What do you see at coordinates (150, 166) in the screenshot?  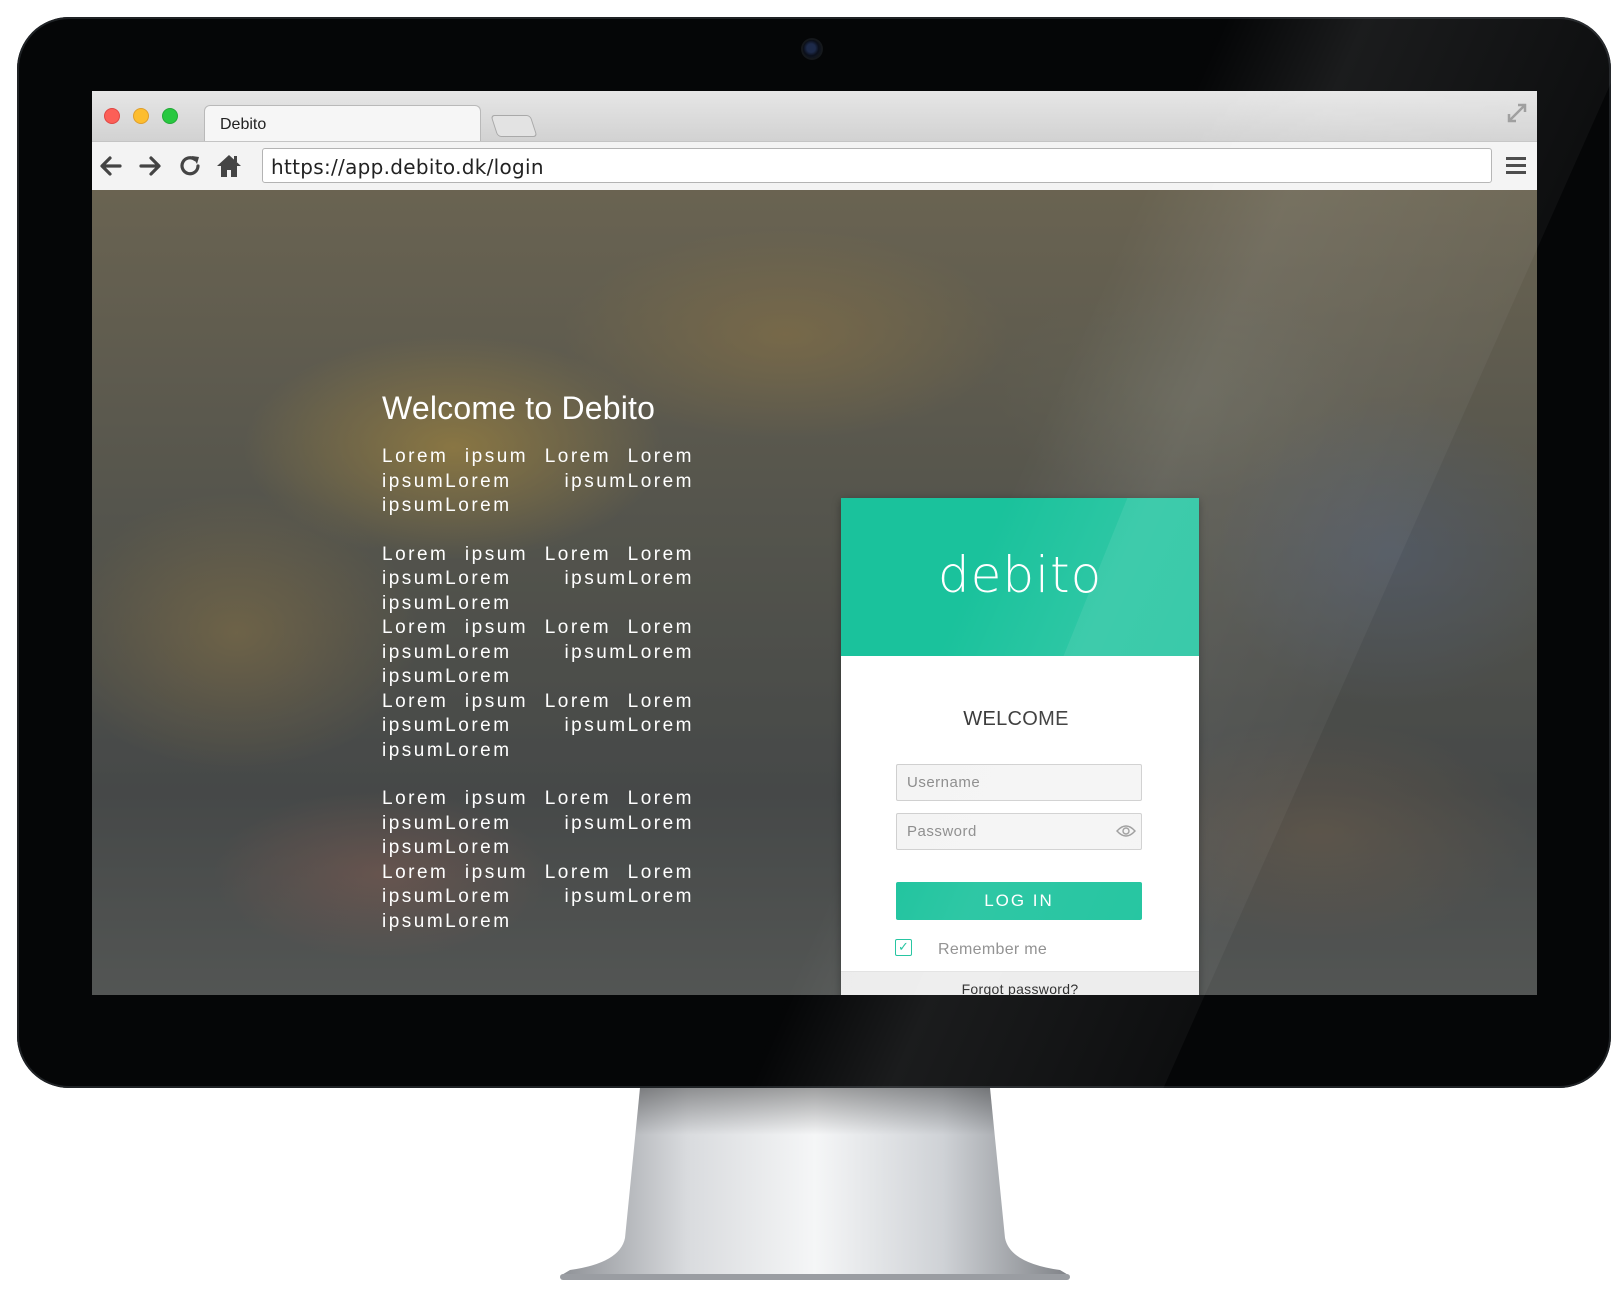 I see `forward-icon` at bounding box center [150, 166].